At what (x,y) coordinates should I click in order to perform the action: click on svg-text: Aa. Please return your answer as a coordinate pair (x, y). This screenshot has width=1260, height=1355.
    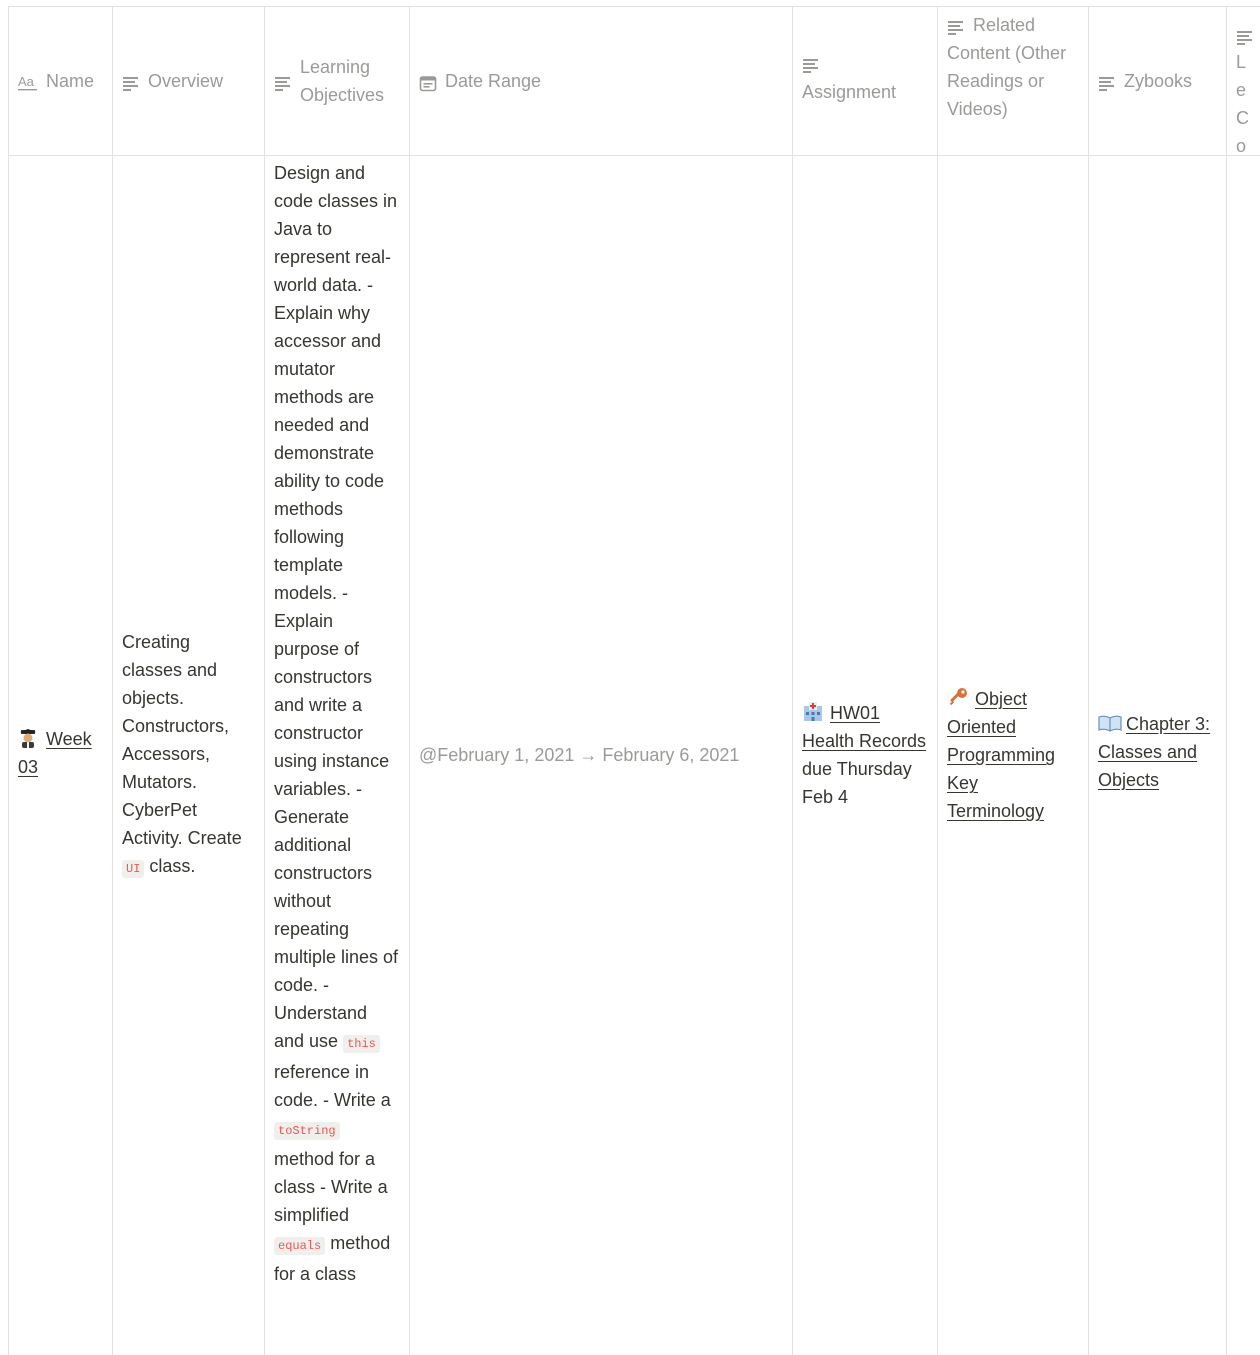
    Looking at the image, I should click on (26, 81).